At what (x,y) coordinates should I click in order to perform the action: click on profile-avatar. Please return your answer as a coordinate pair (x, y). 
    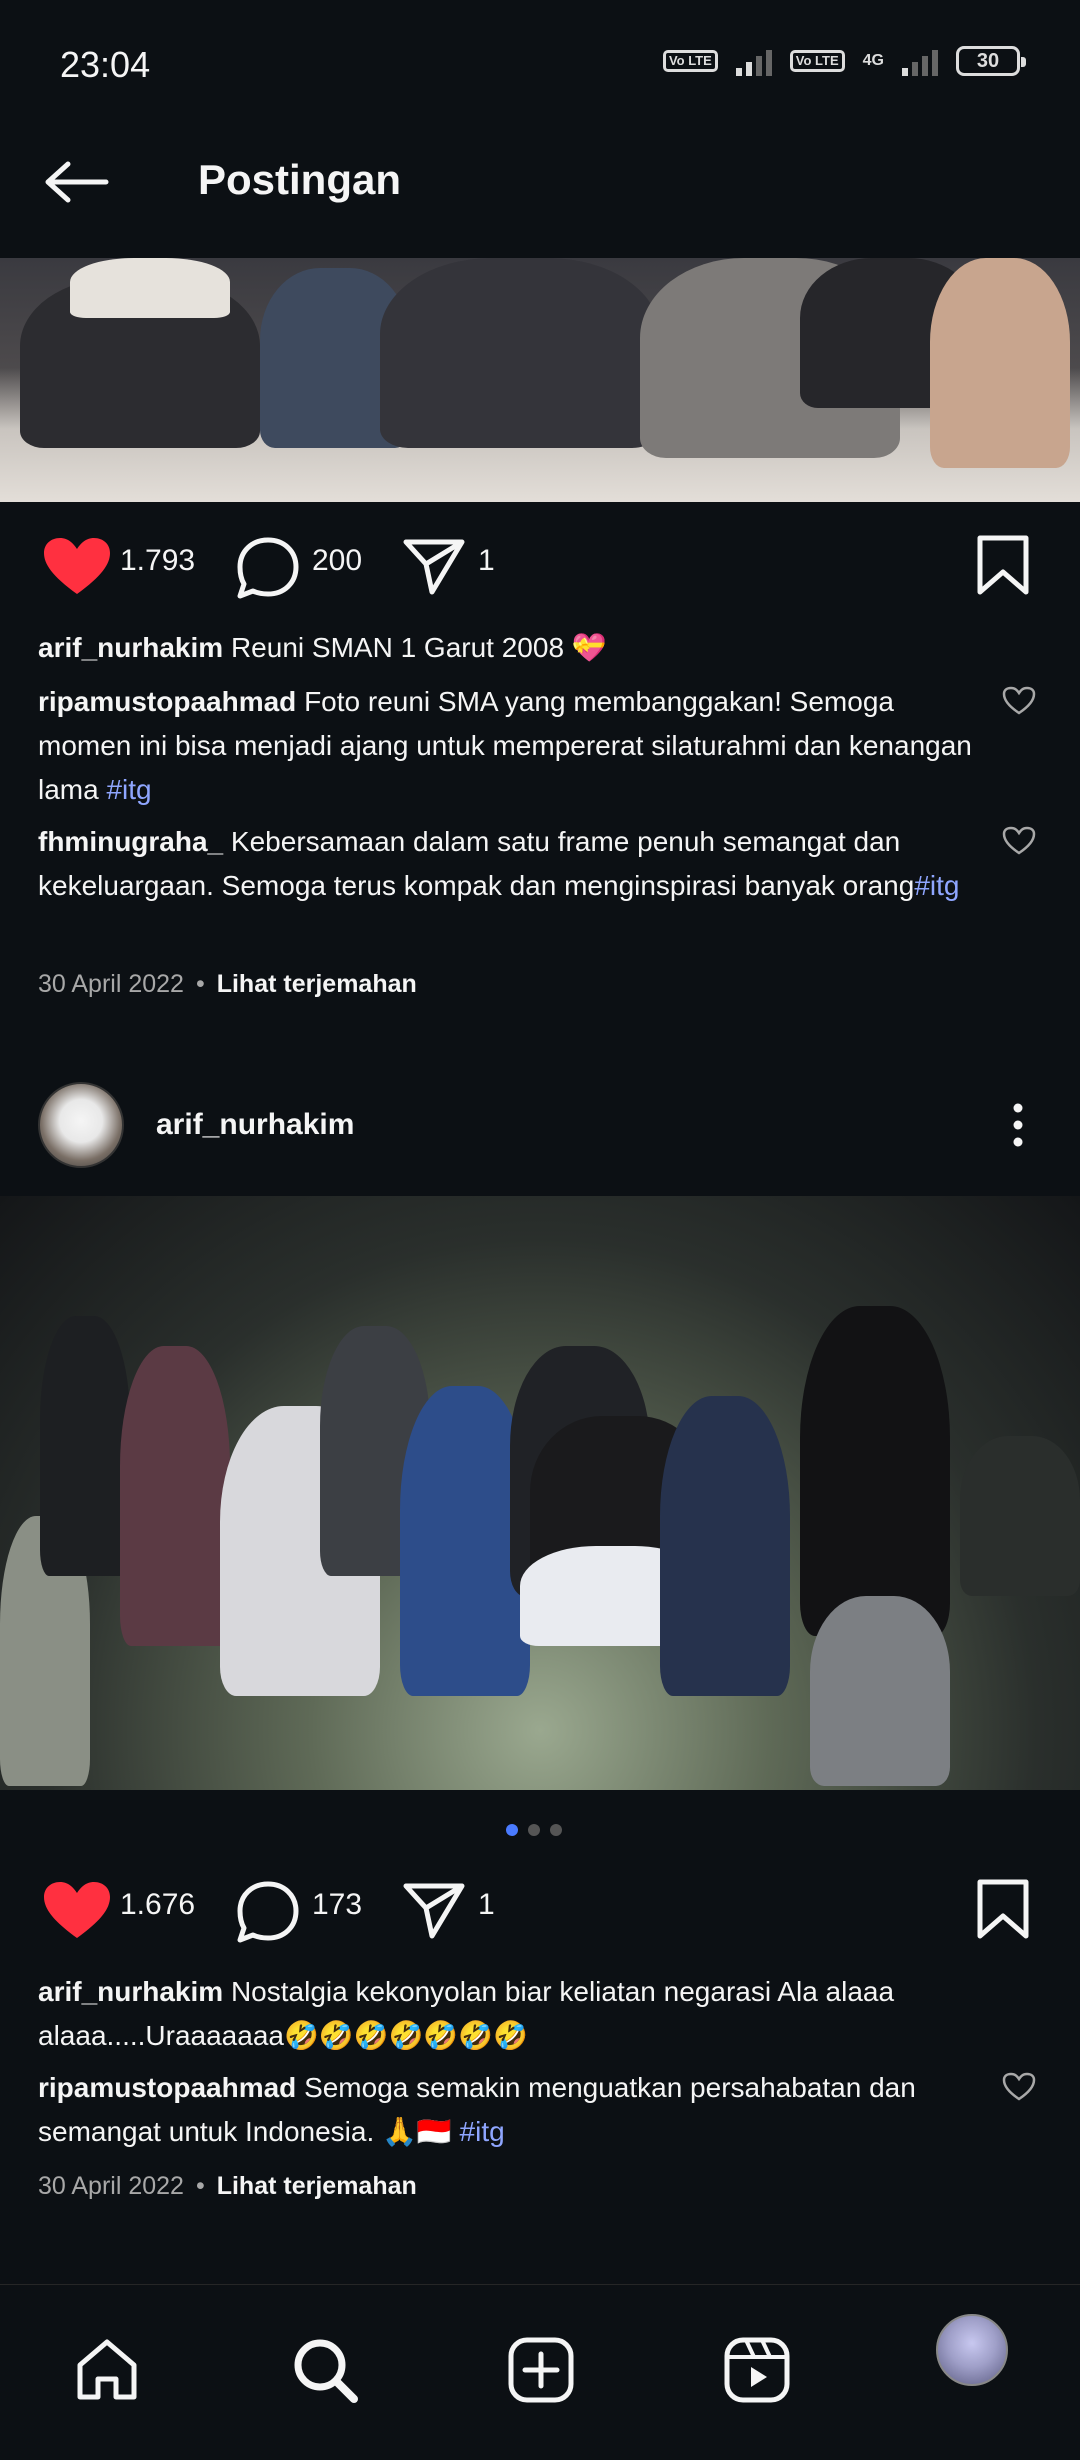
    Looking at the image, I should click on (972, 2350).